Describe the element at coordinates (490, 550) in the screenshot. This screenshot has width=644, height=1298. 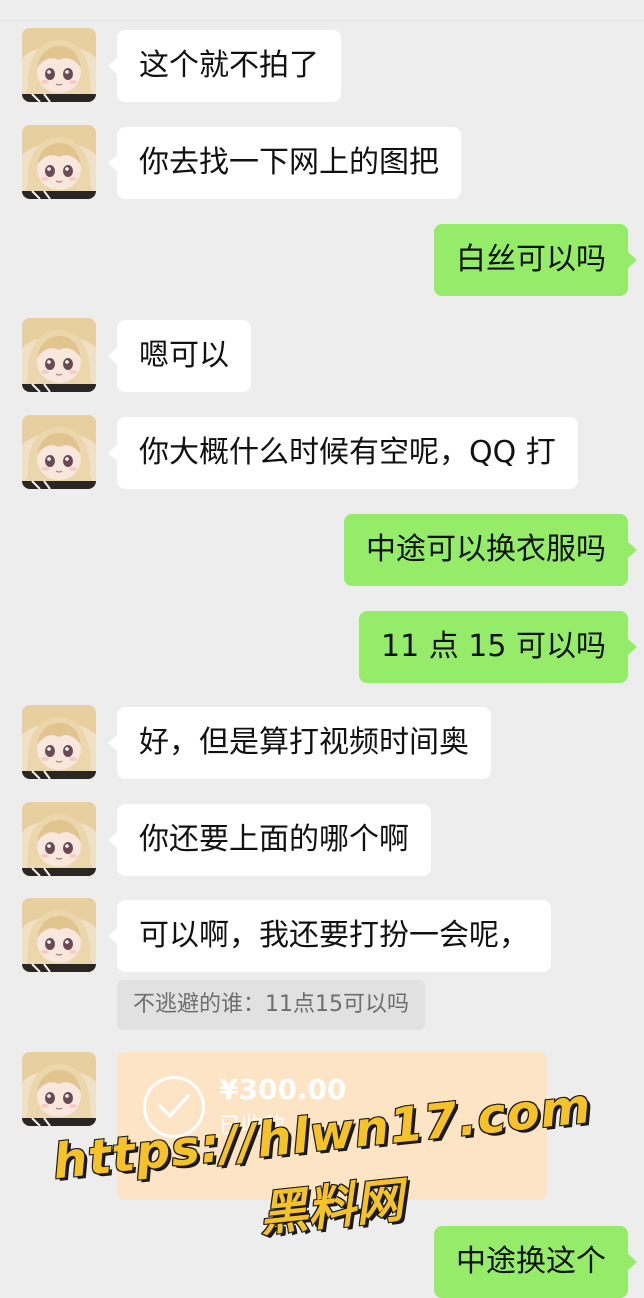
I see `outgoing-bubble: 中途可以换衣服吗` at that location.